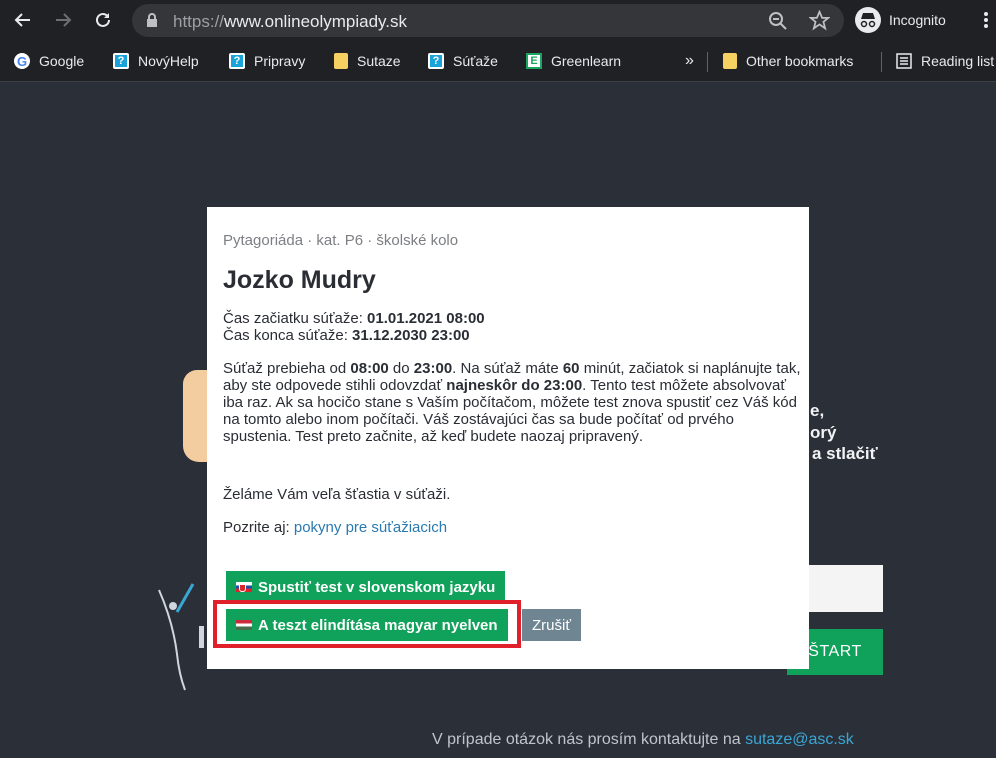 The image size is (996, 758). Describe the element at coordinates (22, 61) in the screenshot. I see `google-icon: G` at that location.